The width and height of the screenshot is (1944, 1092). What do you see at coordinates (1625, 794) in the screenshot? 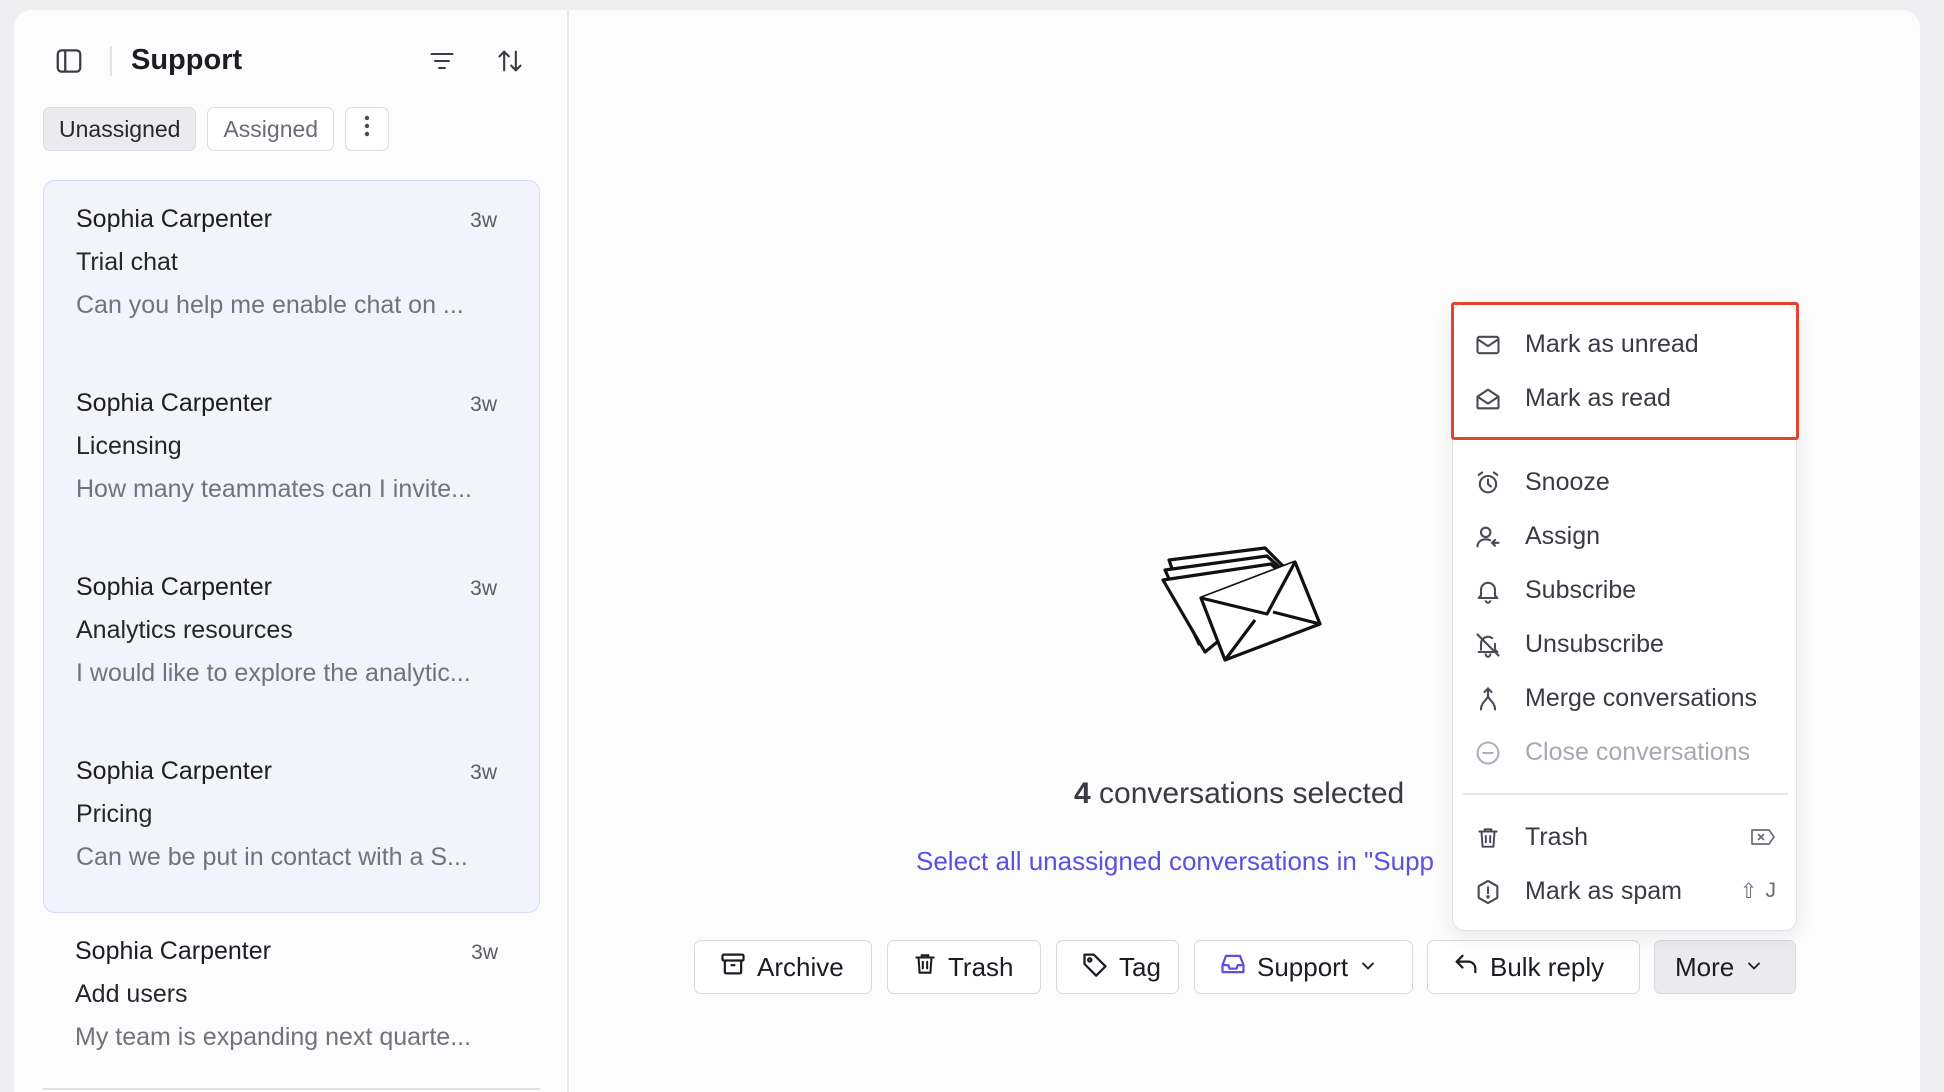
I see `menu-divider` at bounding box center [1625, 794].